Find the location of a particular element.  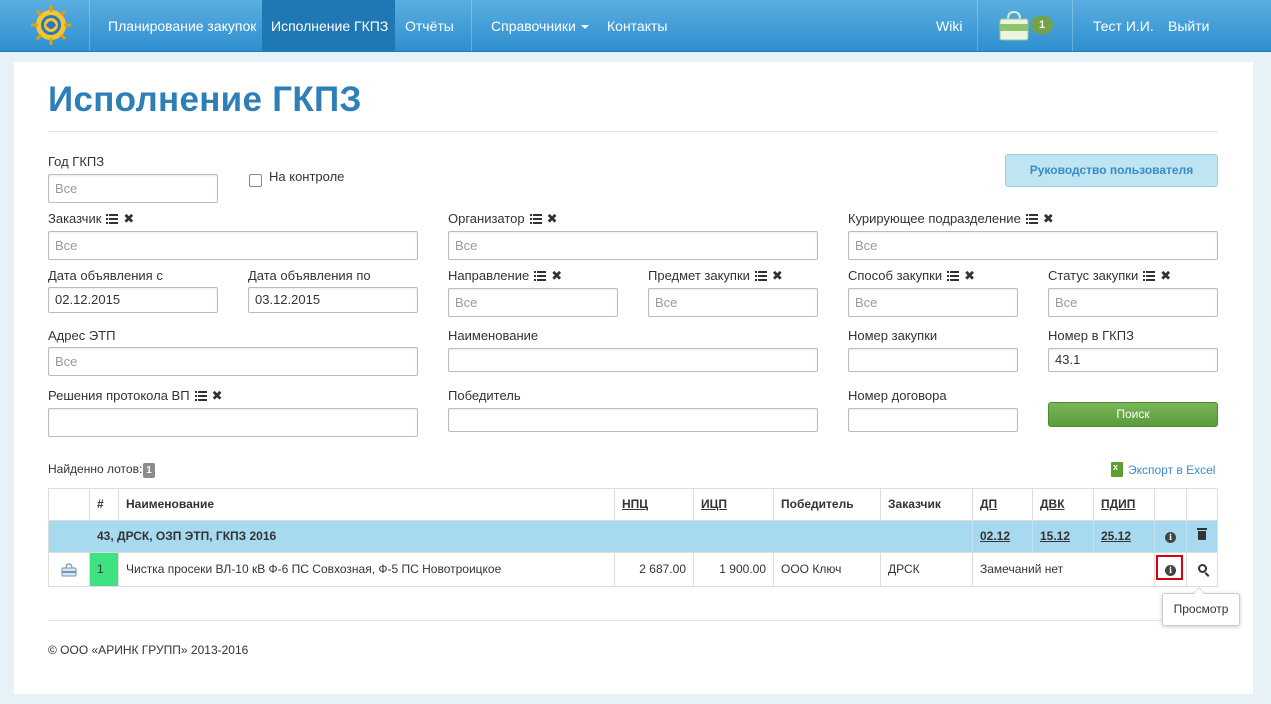

group-dvk: 15.12 is located at coordinates (1062, 536).